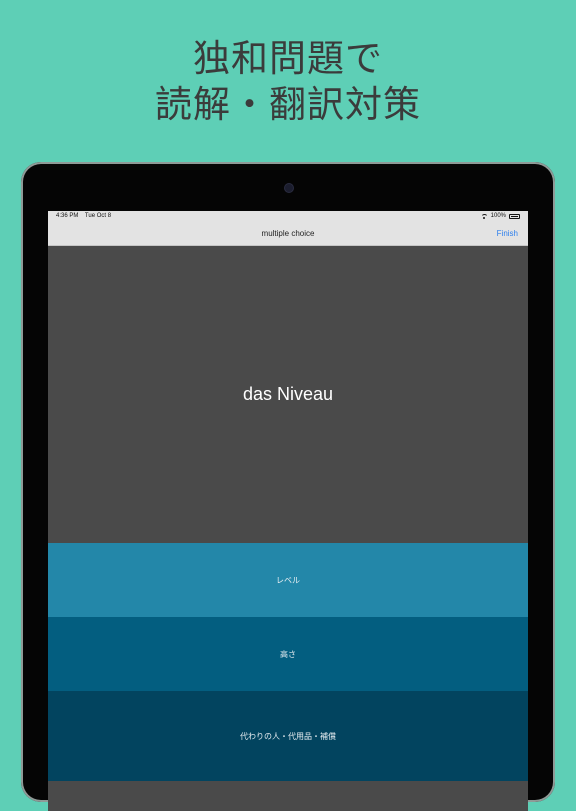 The image size is (576, 811). I want to click on nav-title: multiple choice, so click(288, 233).